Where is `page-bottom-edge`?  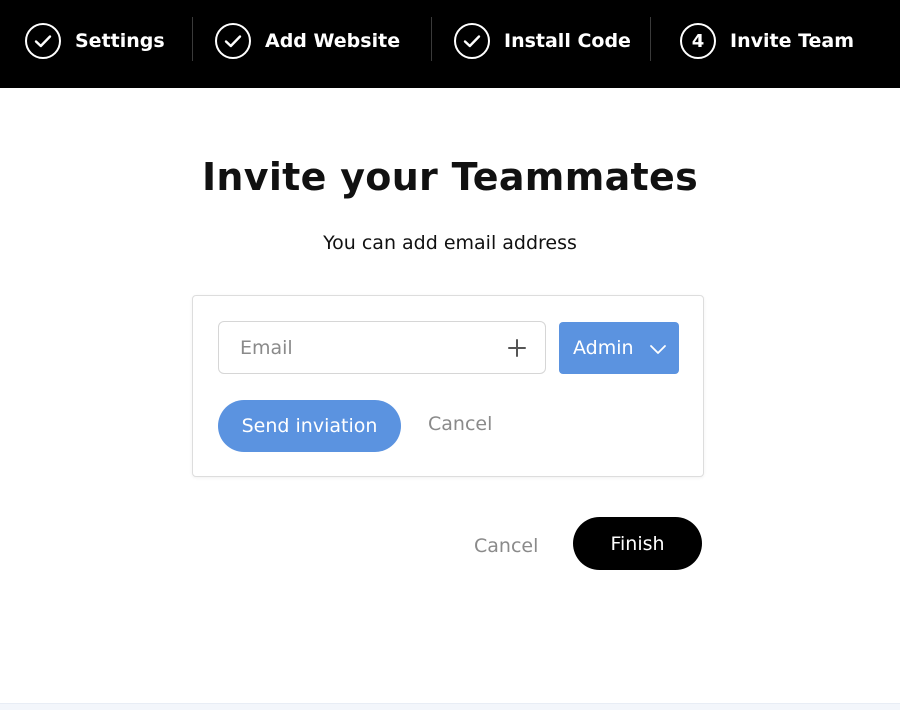
page-bottom-edge is located at coordinates (450, 706).